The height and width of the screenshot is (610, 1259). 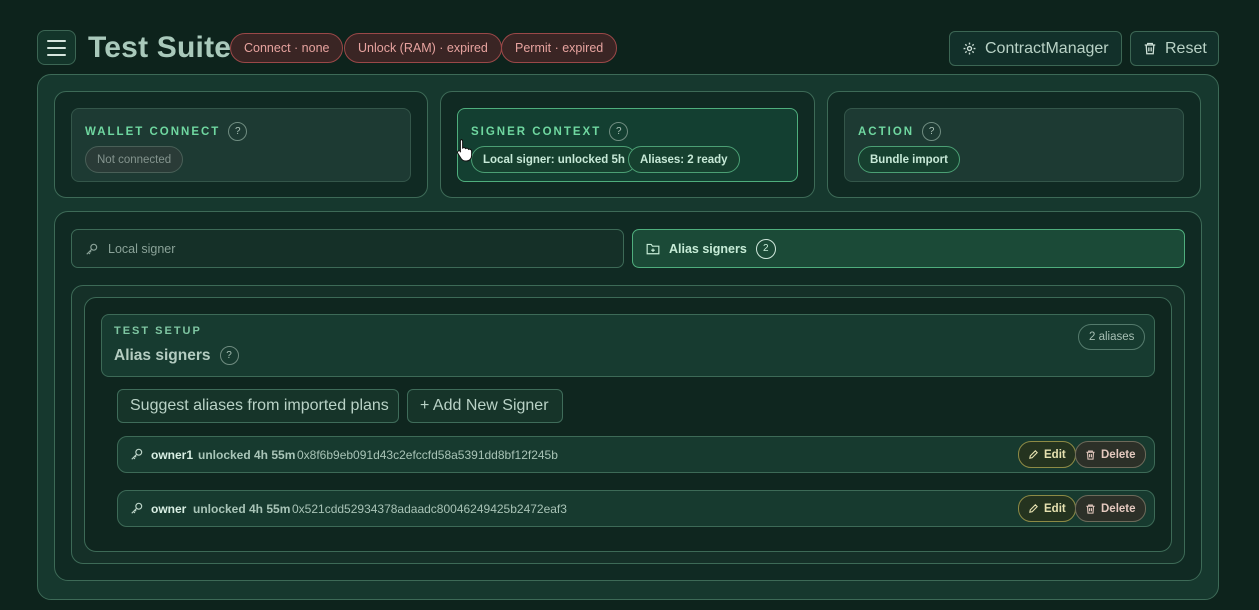 What do you see at coordinates (969, 48) in the screenshot?
I see `gear-icon` at bounding box center [969, 48].